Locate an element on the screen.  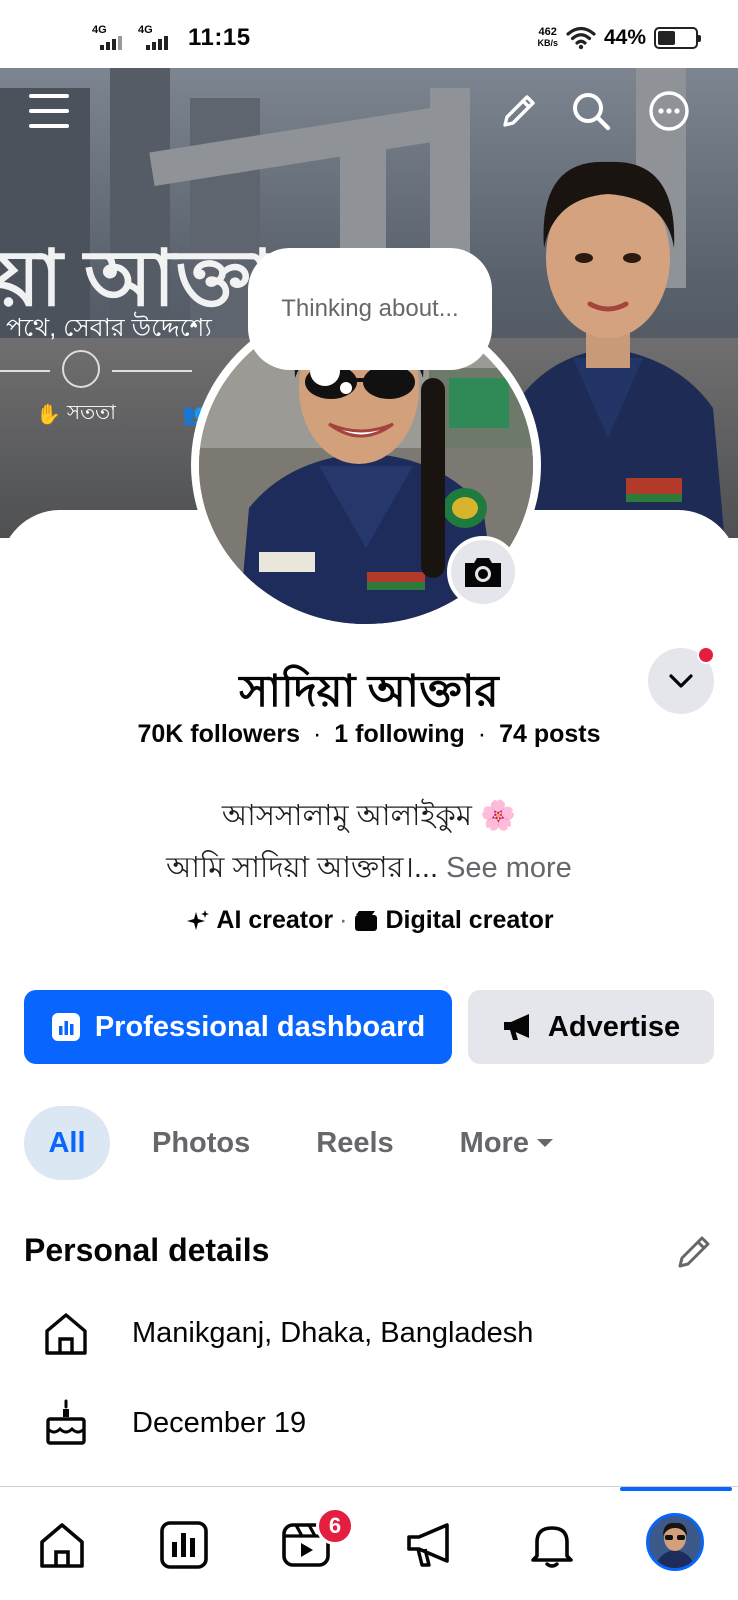
bell-icon is located at coordinates (552, 1547).